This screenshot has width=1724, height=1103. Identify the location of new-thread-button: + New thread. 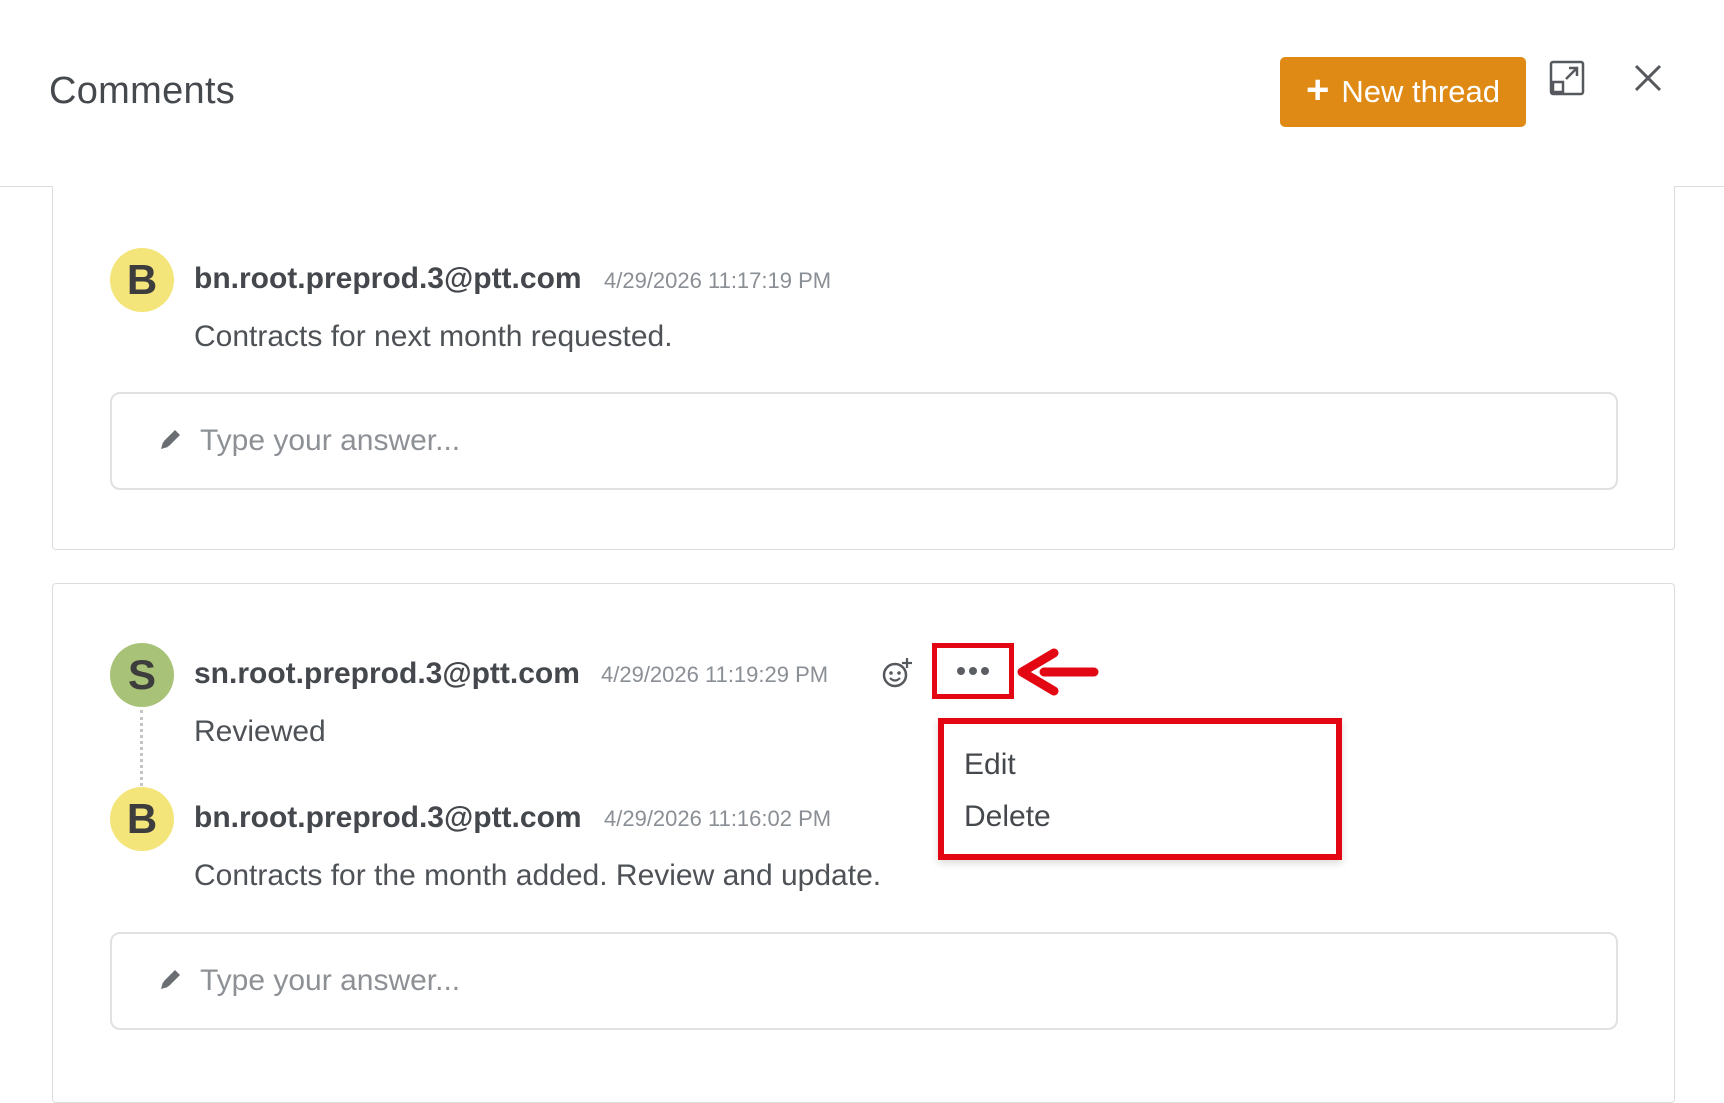
(1403, 92).